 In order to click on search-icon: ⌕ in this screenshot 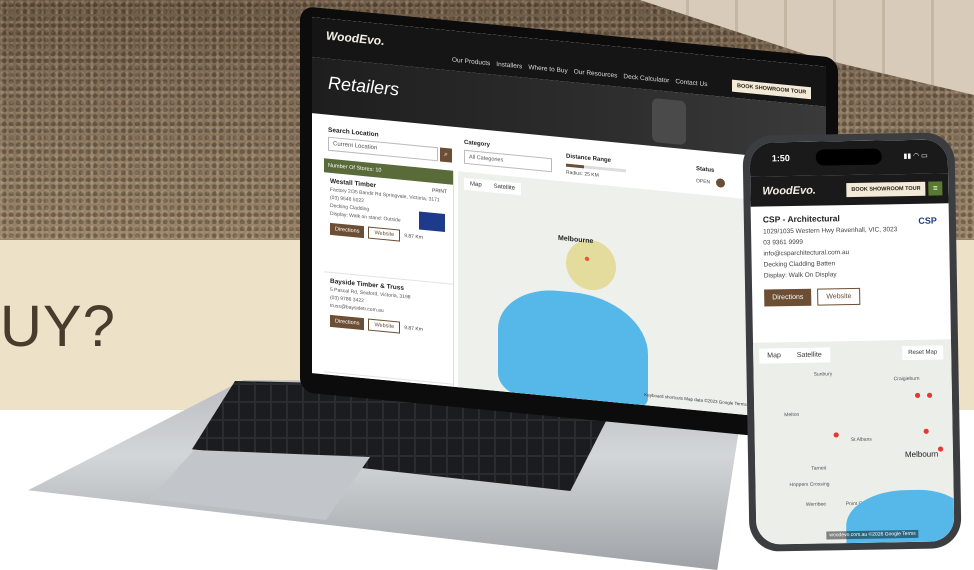, I will do `click(446, 155)`.